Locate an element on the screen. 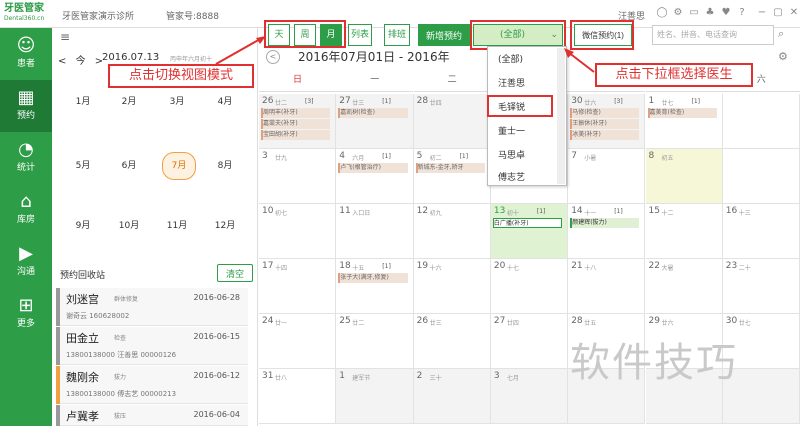  annotation-doctor-hint: 点击下拉框选择医生 is located at coordinates (674, 75).